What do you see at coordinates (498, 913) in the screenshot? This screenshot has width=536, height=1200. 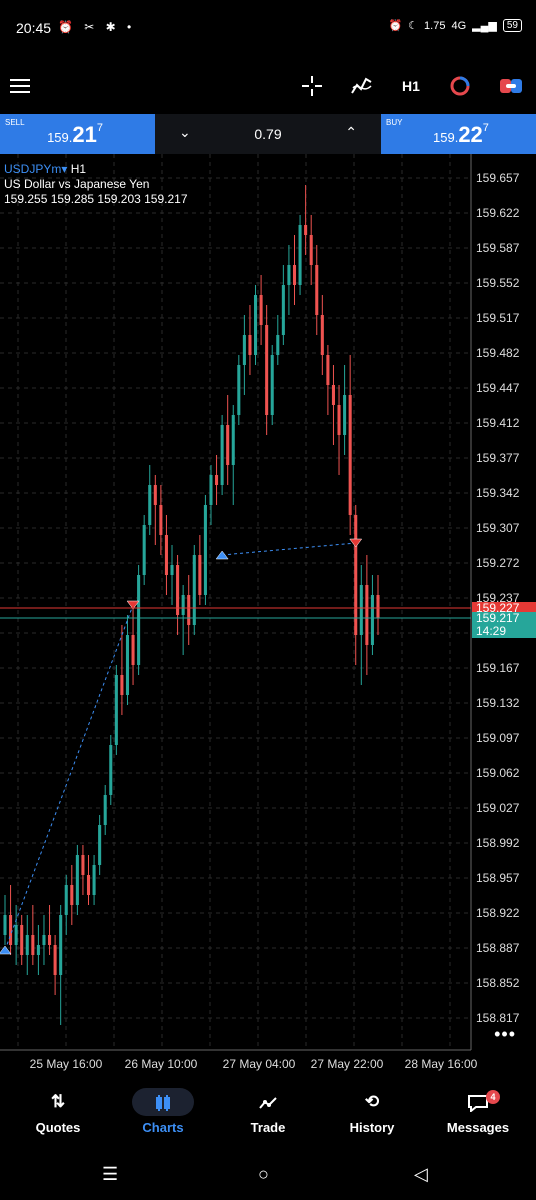 I see `y-tick-label: 158.922` at bounding box center [498, 913].